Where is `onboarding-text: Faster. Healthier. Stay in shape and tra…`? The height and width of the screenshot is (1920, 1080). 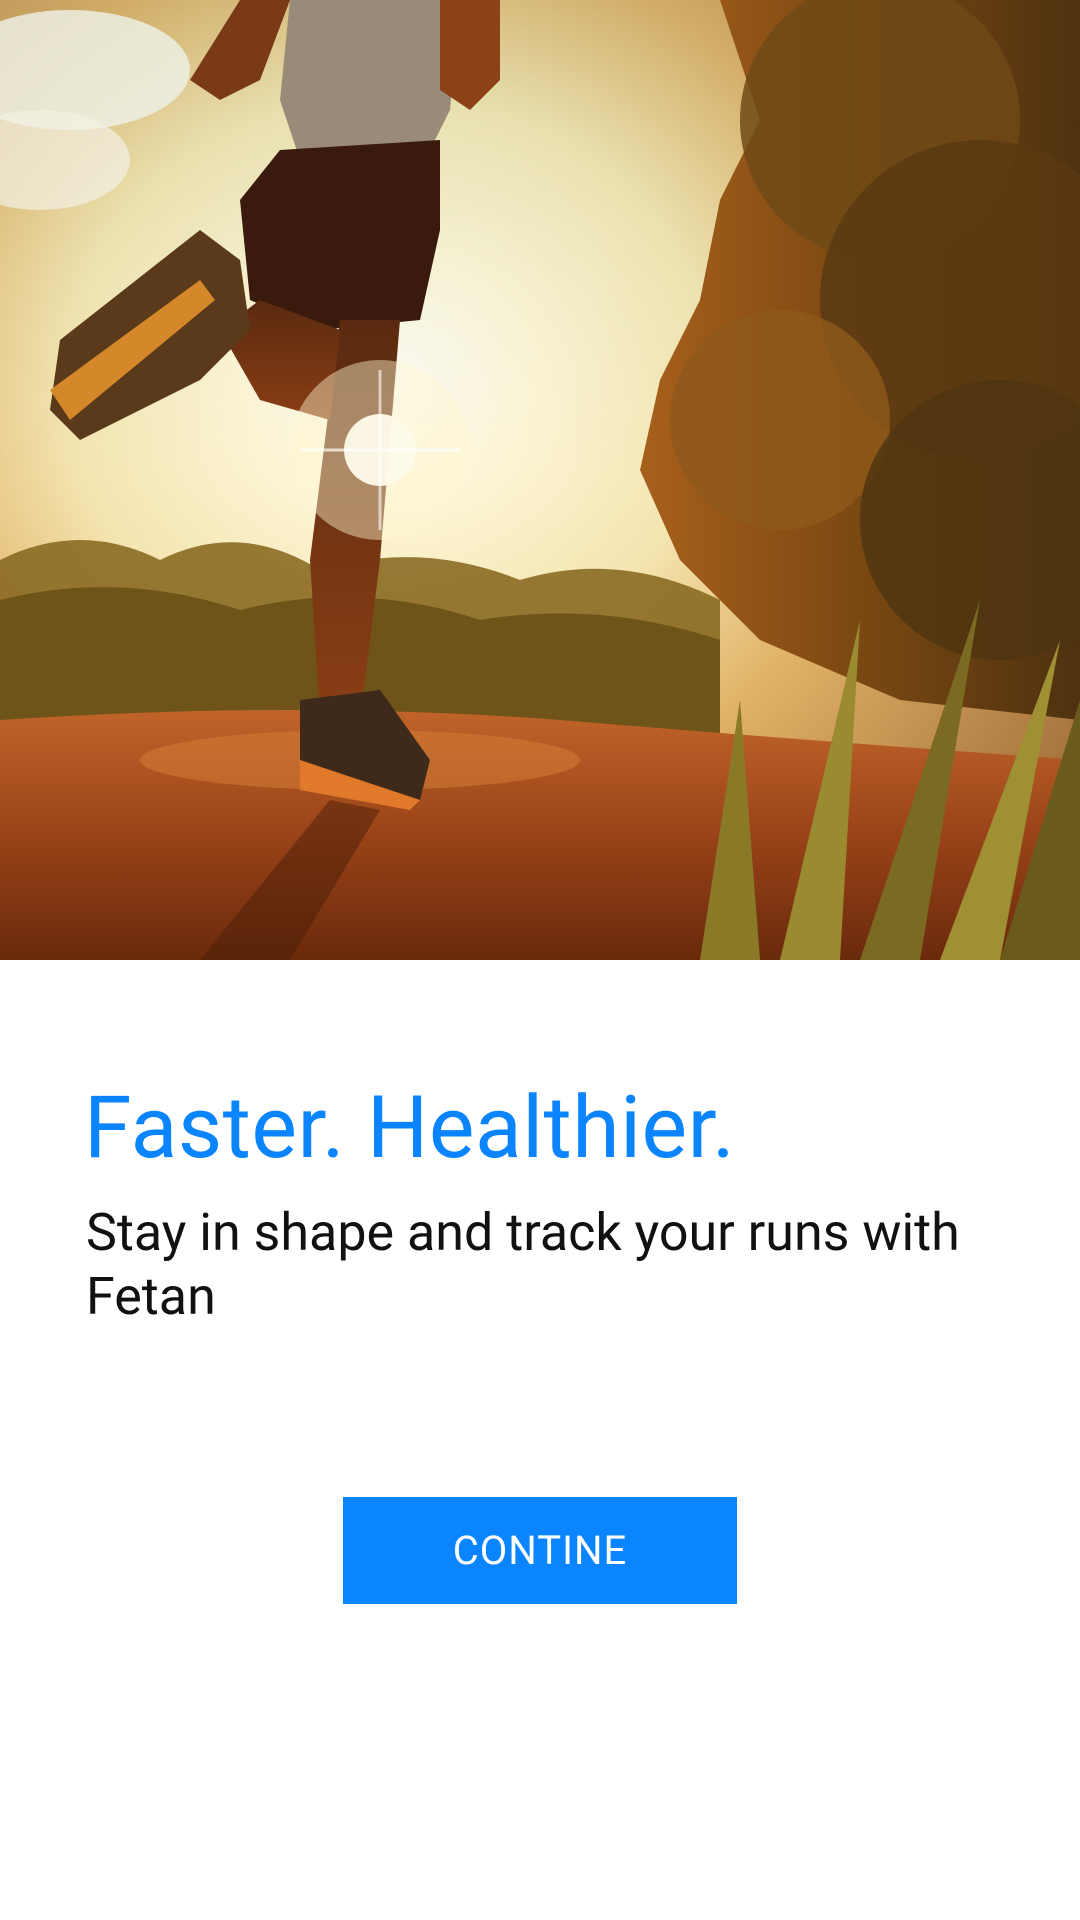 onboarding-text: Faster. Healthier. Stay in shape and tra… is located at coordinates (549, 1202).